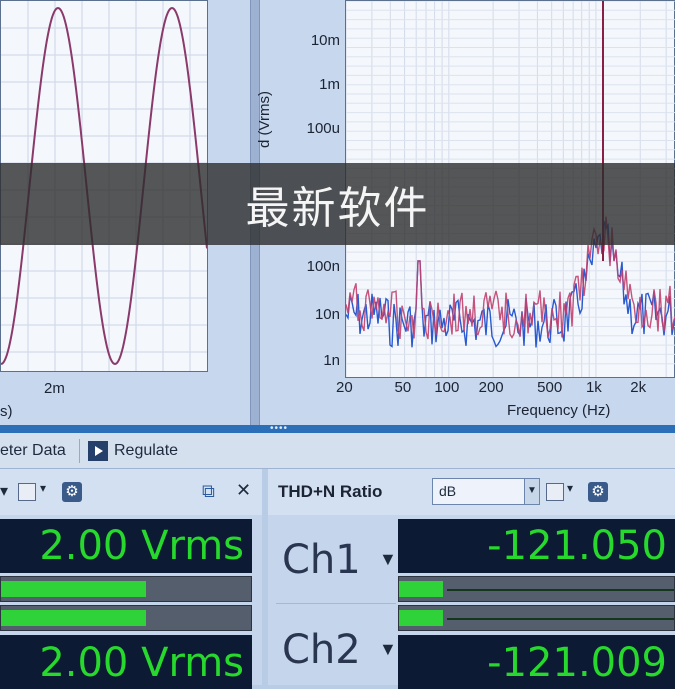  What do you see at coordinates (403, 387) in the screenshot?
I see `fft-x-tick: 50` at bounding box center [403, 387].